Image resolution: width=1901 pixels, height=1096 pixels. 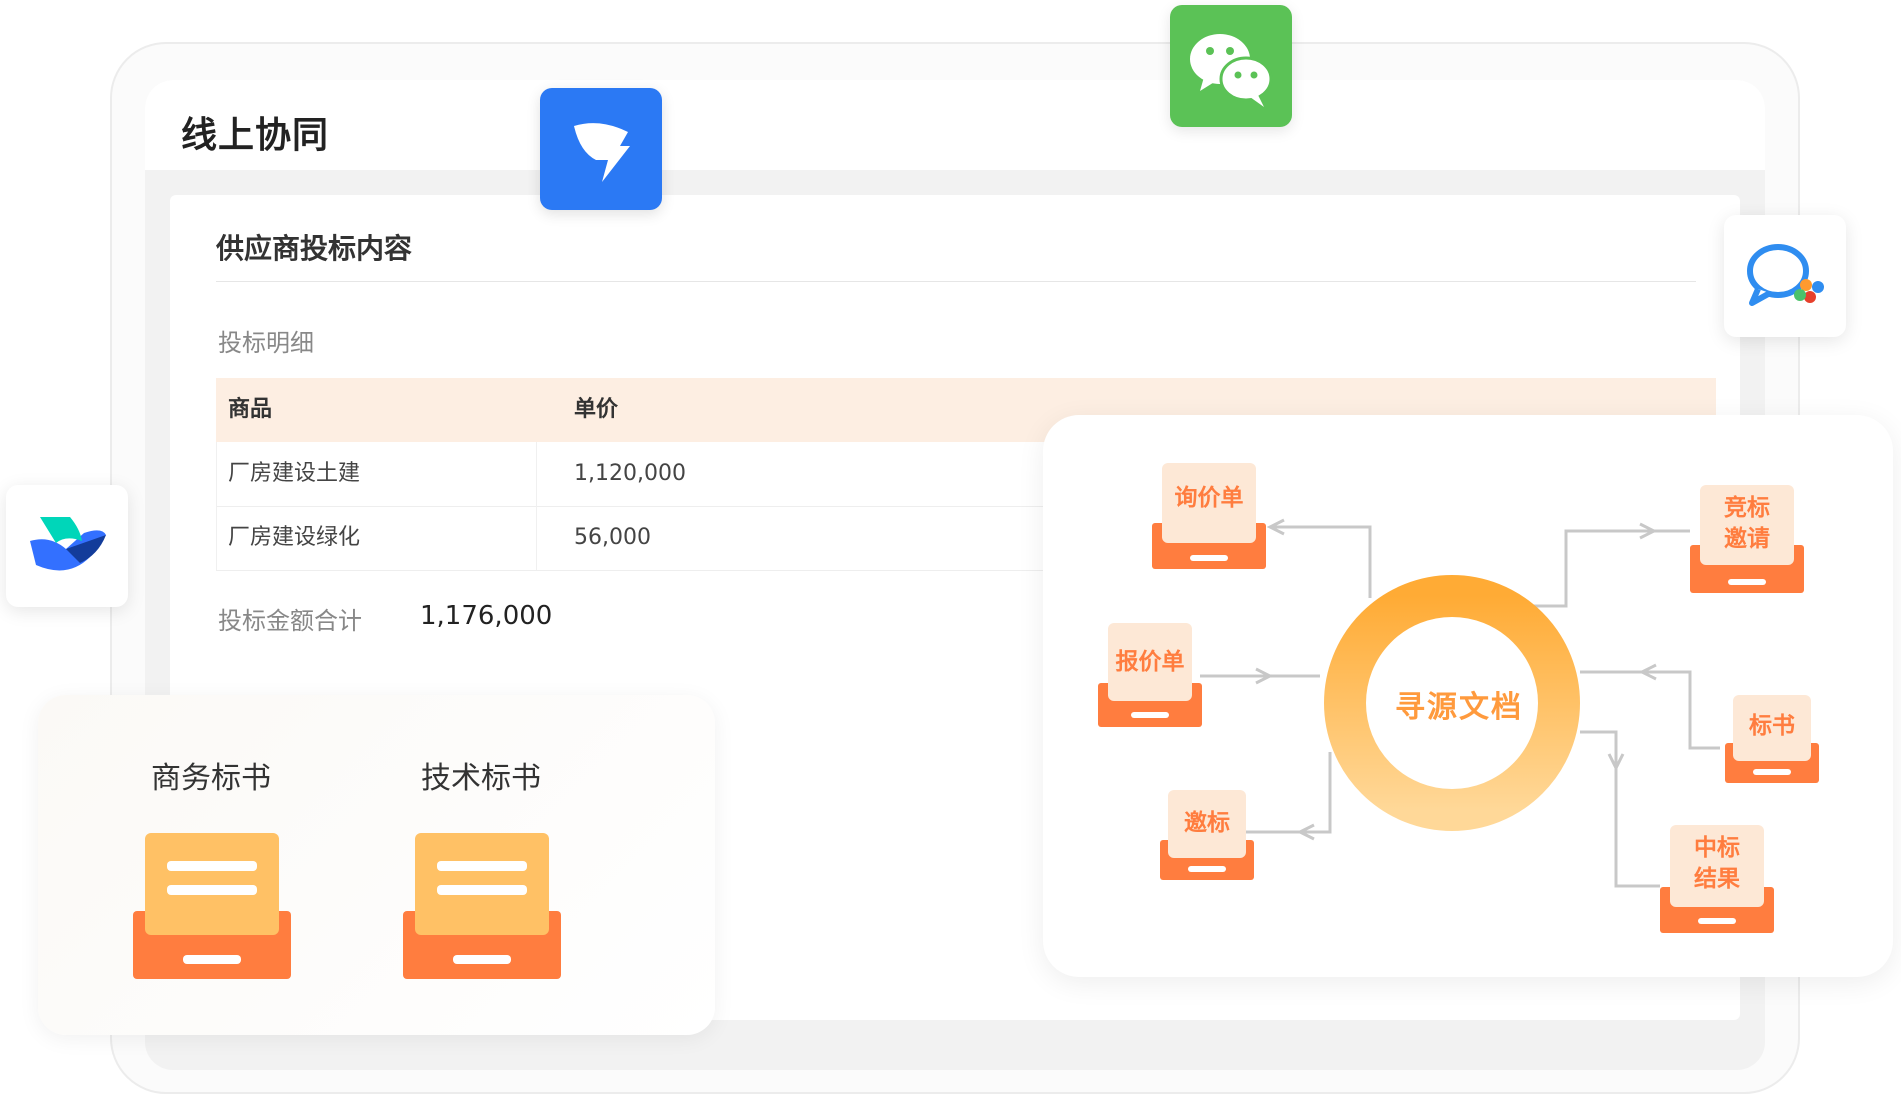 I want to click on invite-node: 邀标, so click(x=1207, y=835).